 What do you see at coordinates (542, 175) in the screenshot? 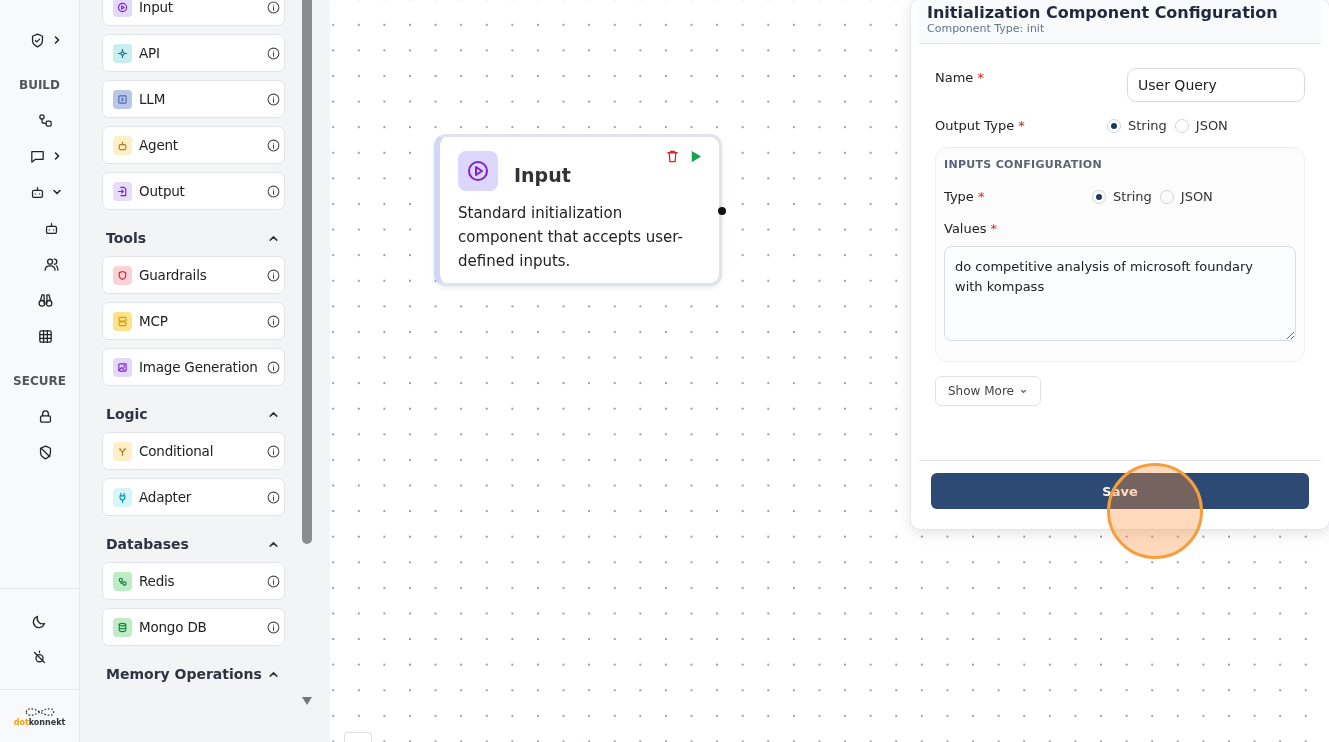
I see `node-title: Input` at bounding box center [542, 175].